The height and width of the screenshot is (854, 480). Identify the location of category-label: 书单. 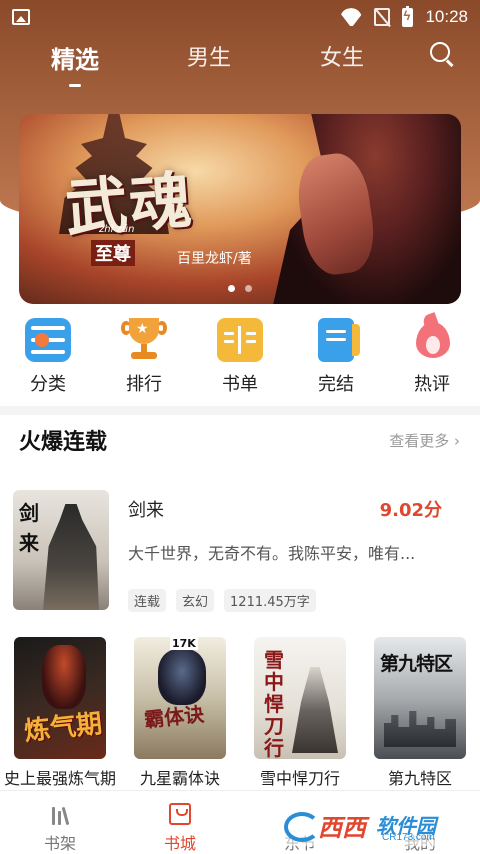
(240, 384).